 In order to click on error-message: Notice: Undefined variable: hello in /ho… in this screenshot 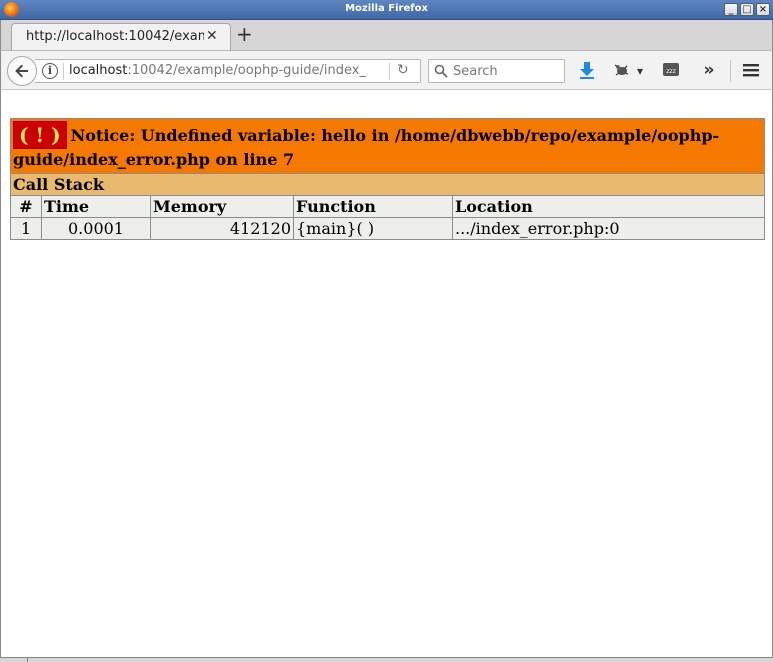, I will do `click(366, 147)`.